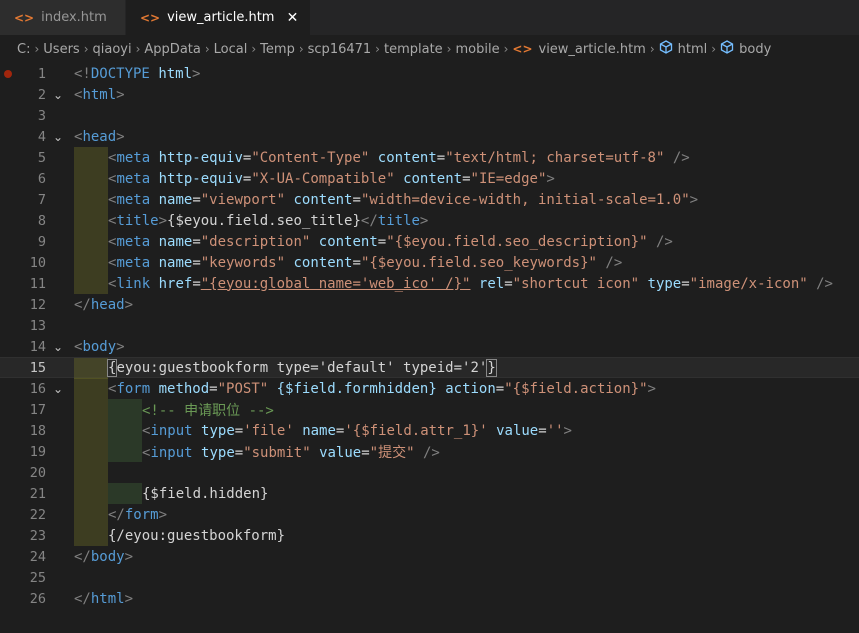 The width and height of the screenshot is (859, 633). Describe the element at coordinates (99, 94) in the screenshot. I see `code-token: html` at that location.